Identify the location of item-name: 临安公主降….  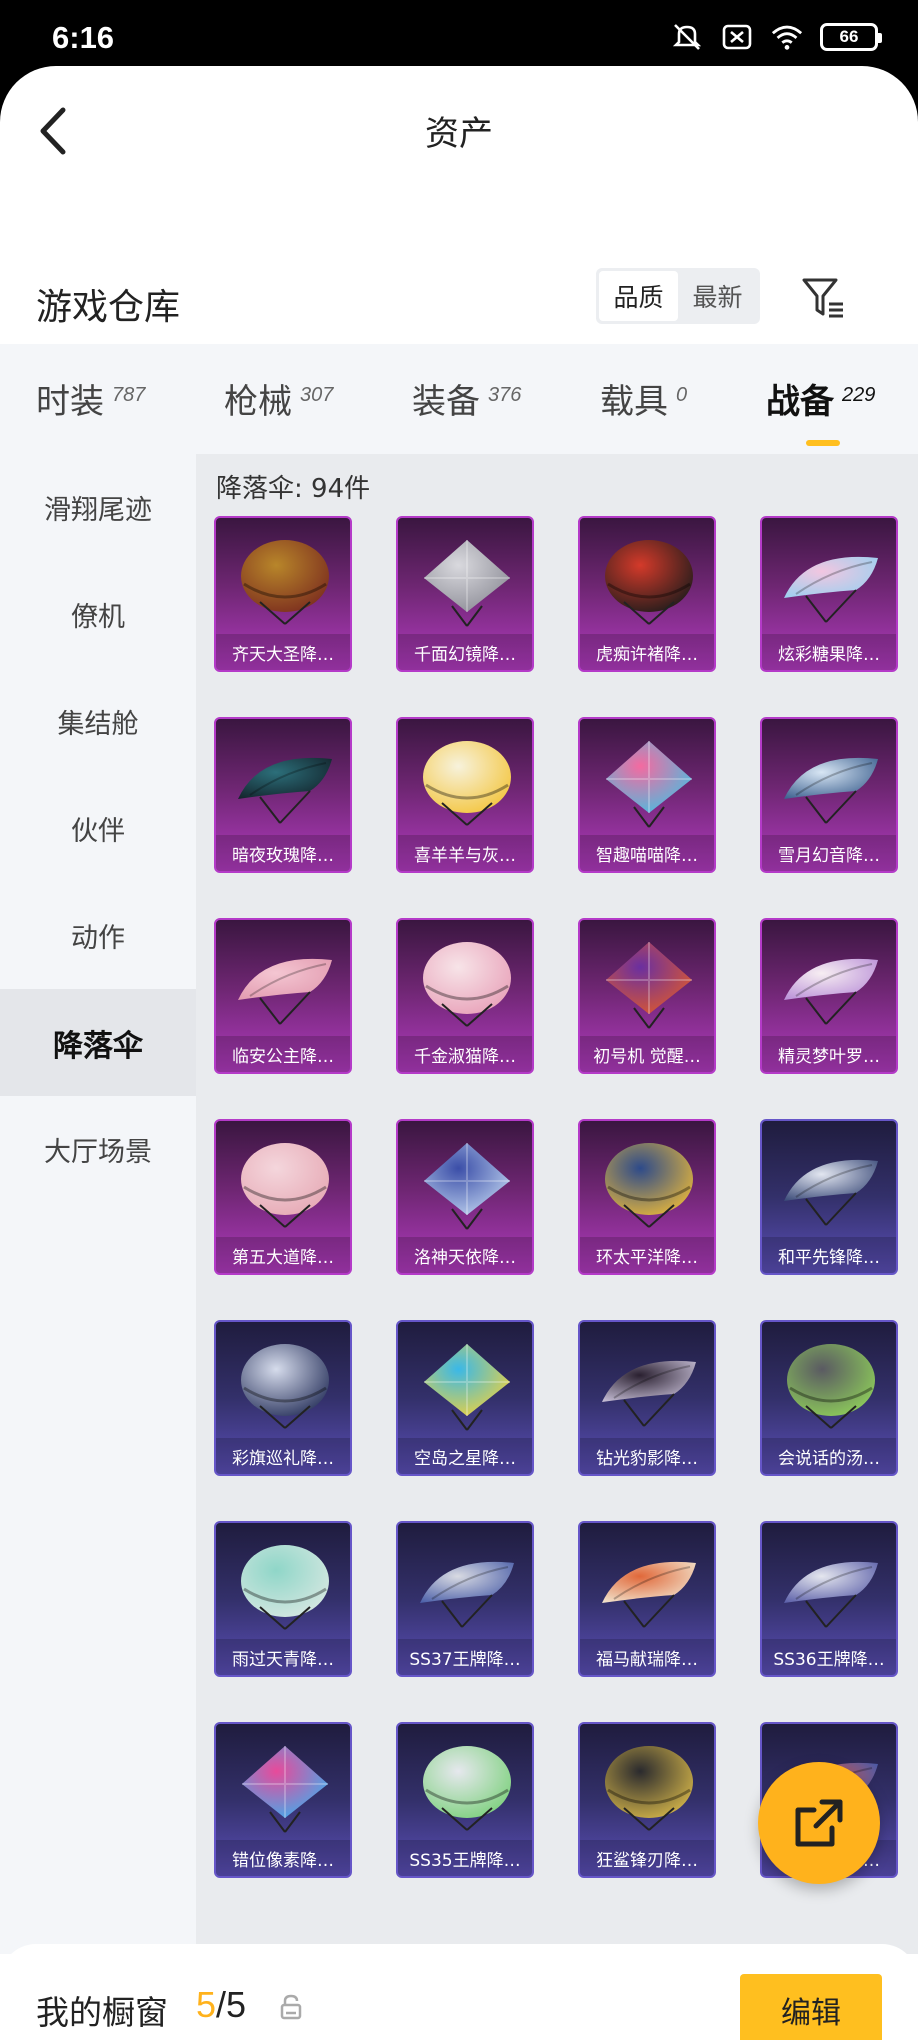
(283, 1054).